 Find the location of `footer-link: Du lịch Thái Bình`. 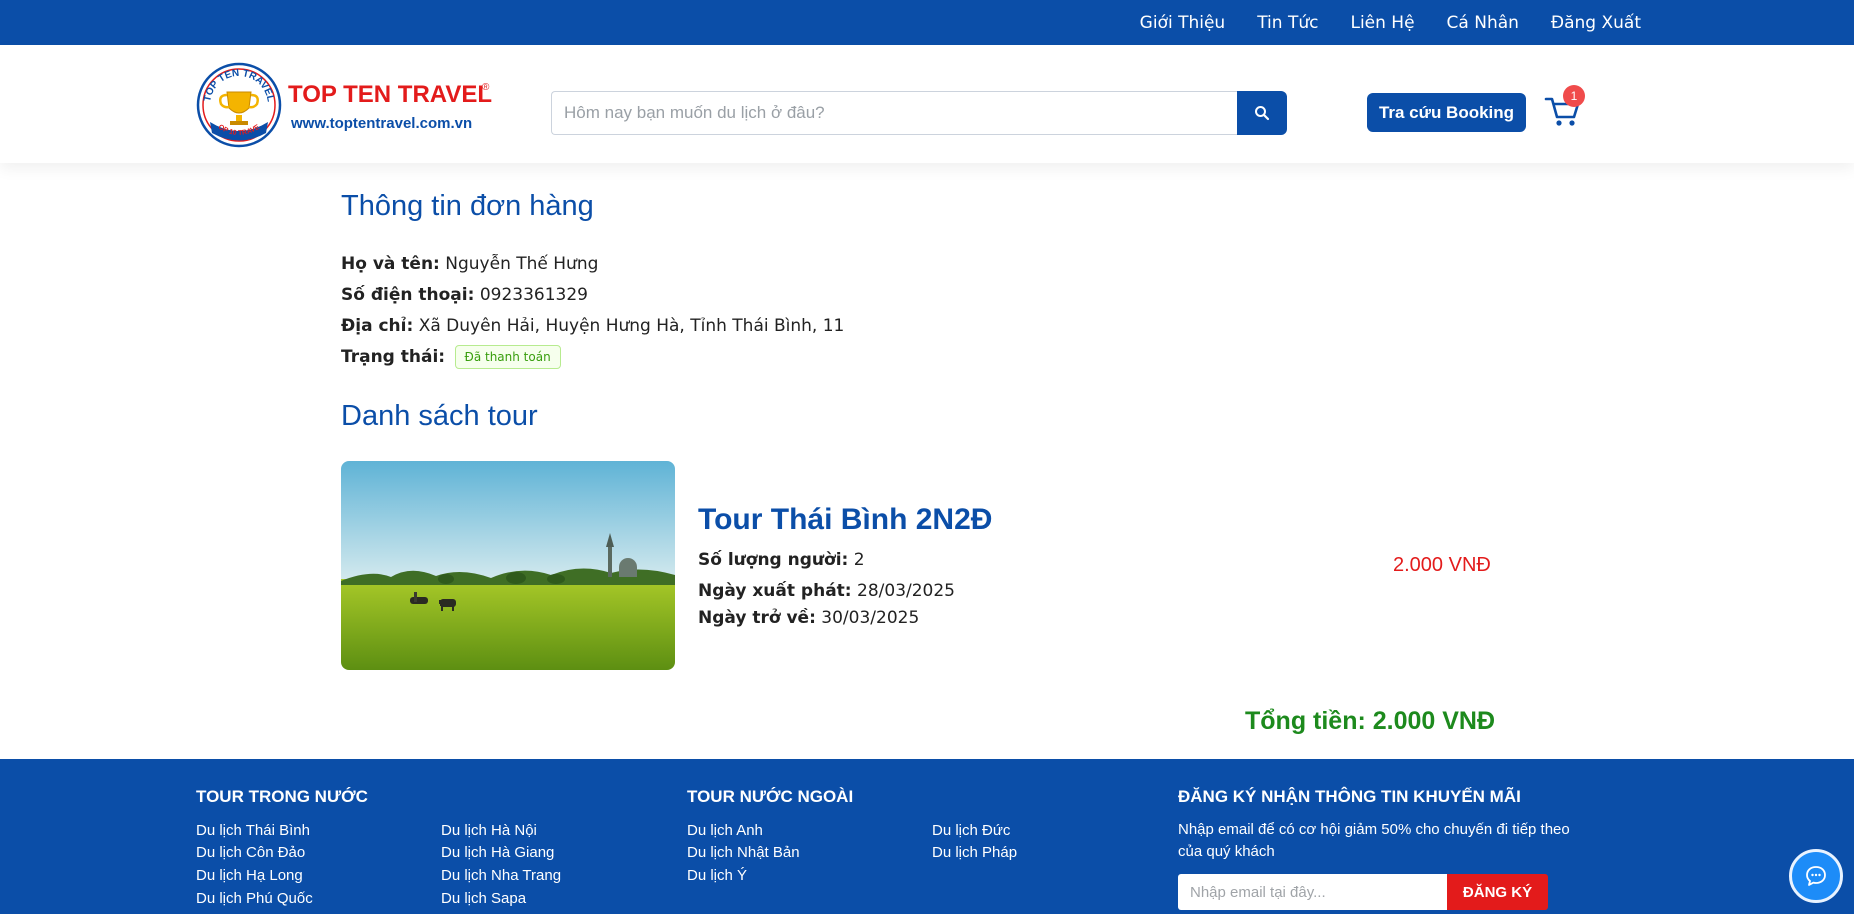

footer-link: Du lịch Thái Bình is located at coordinates (253, 830).